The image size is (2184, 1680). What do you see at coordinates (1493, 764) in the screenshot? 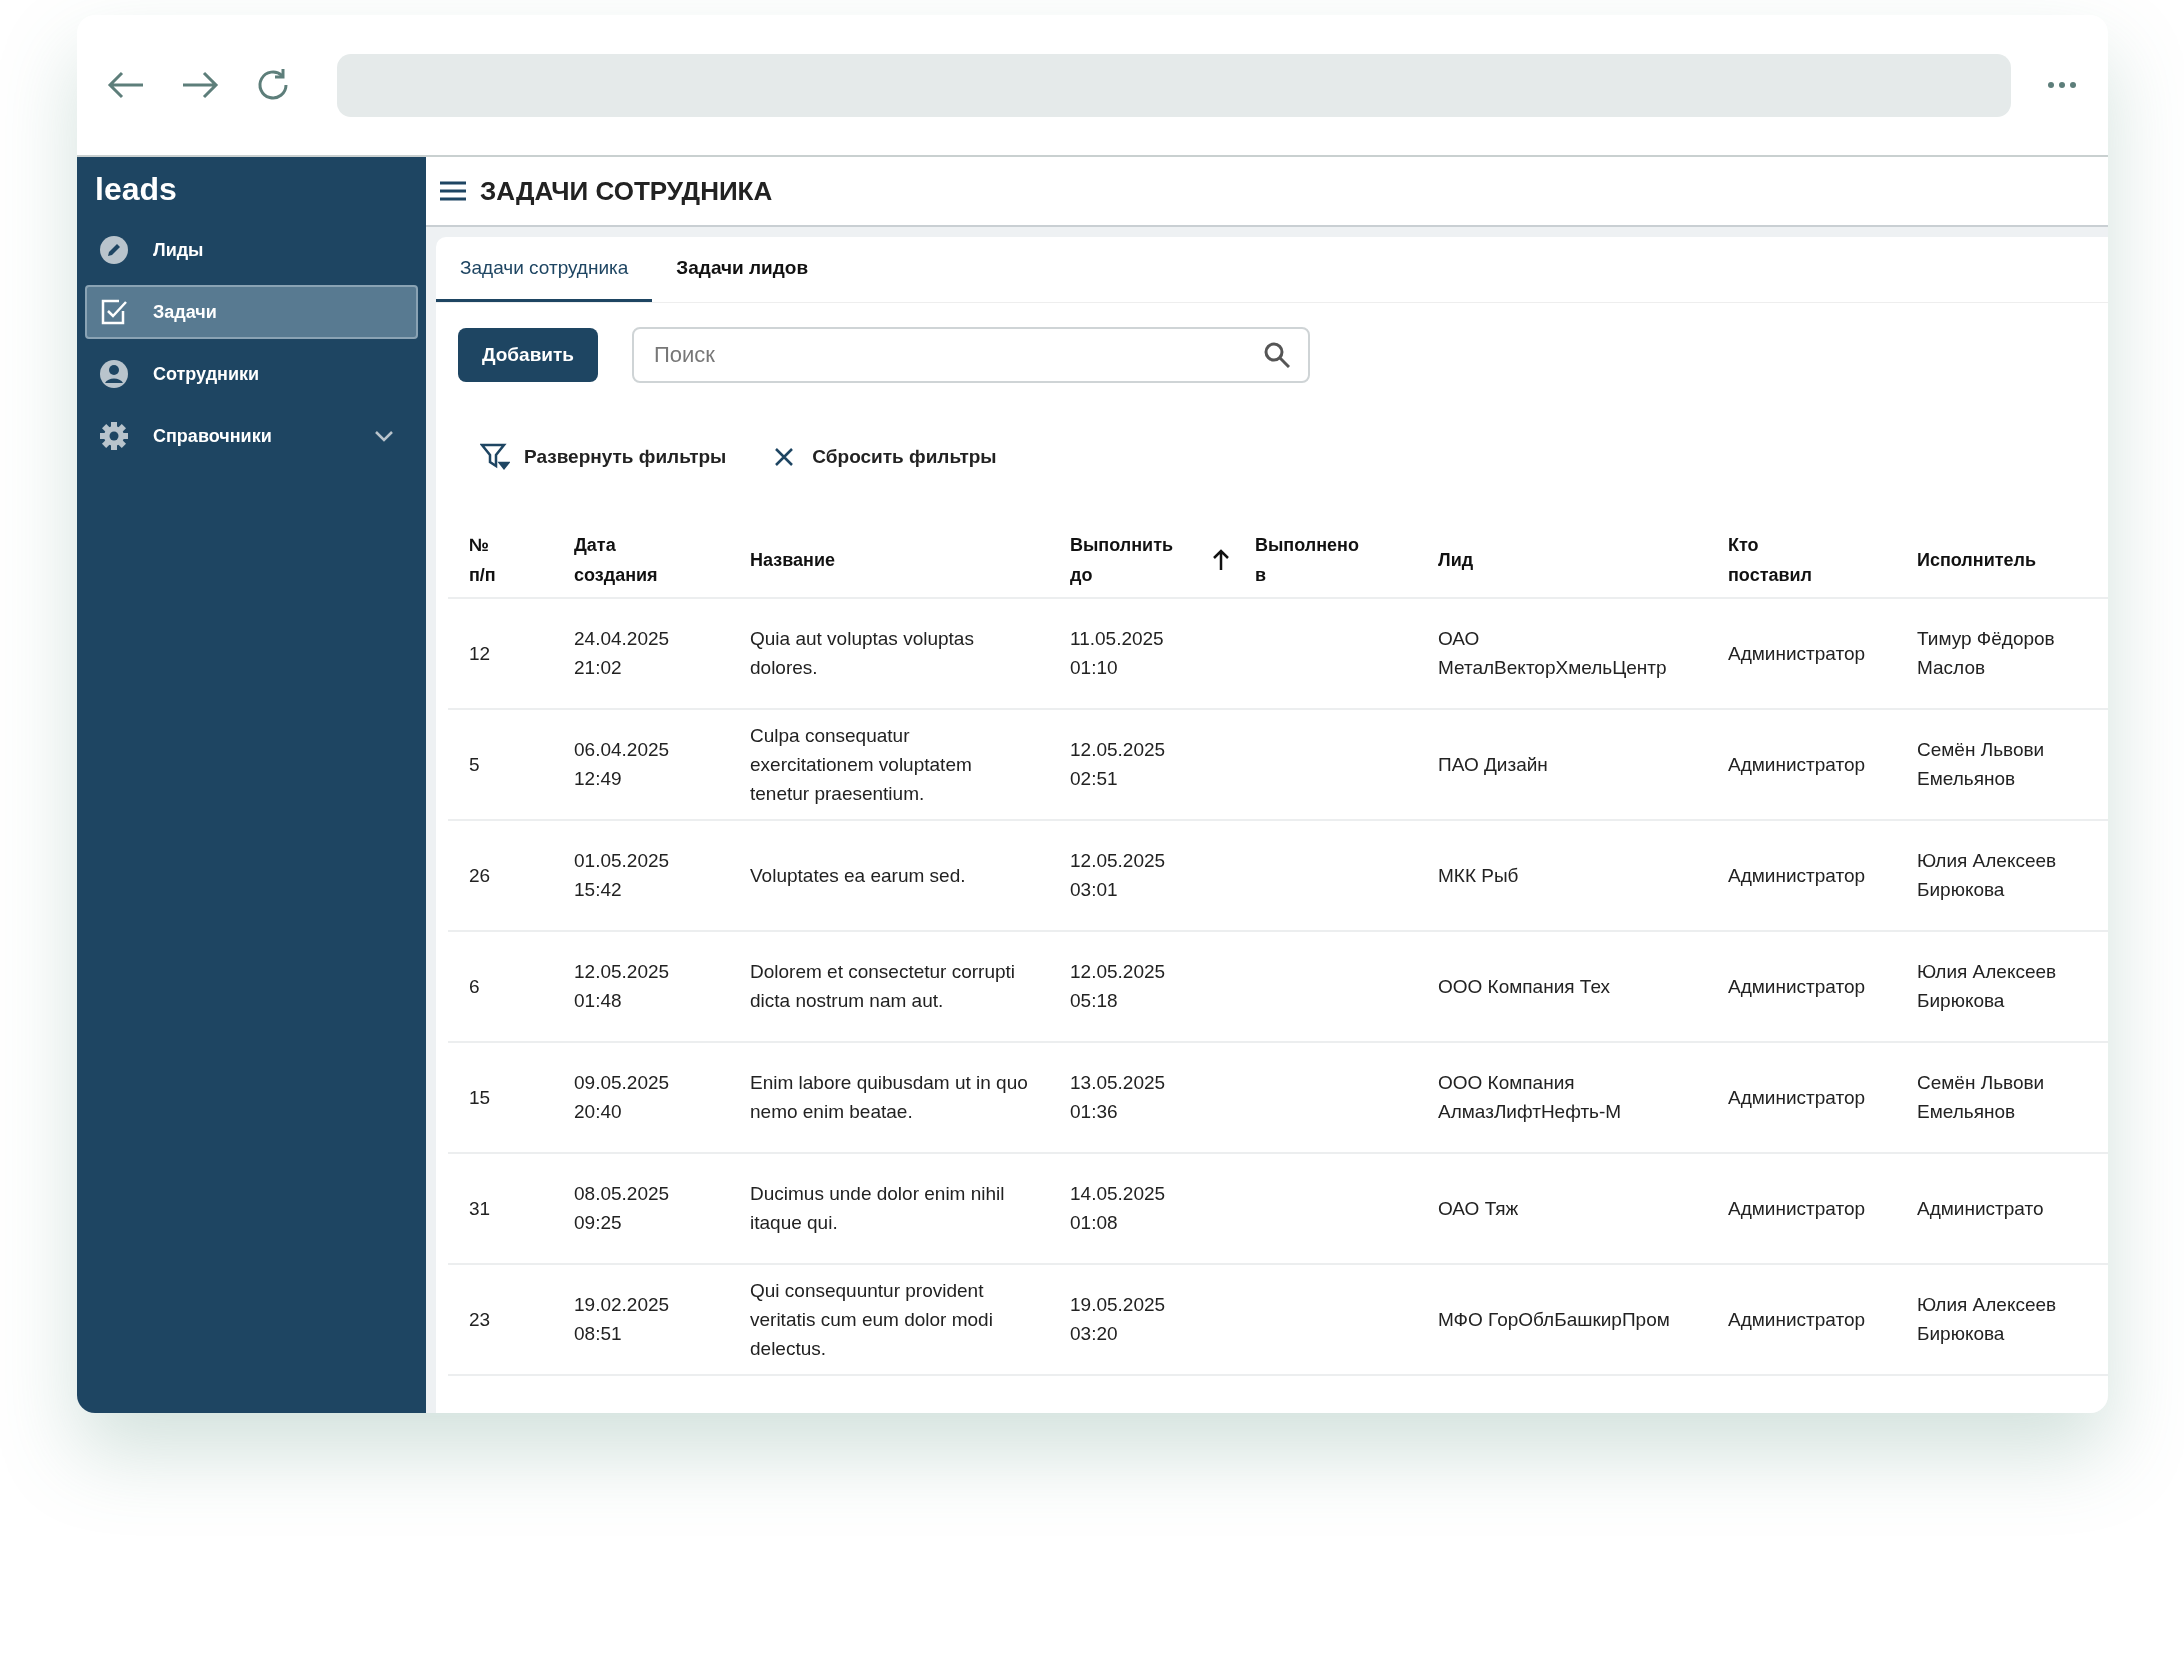
I see `table-cell-text: ПАО Дизайн` at bounding box center [1493, 764].